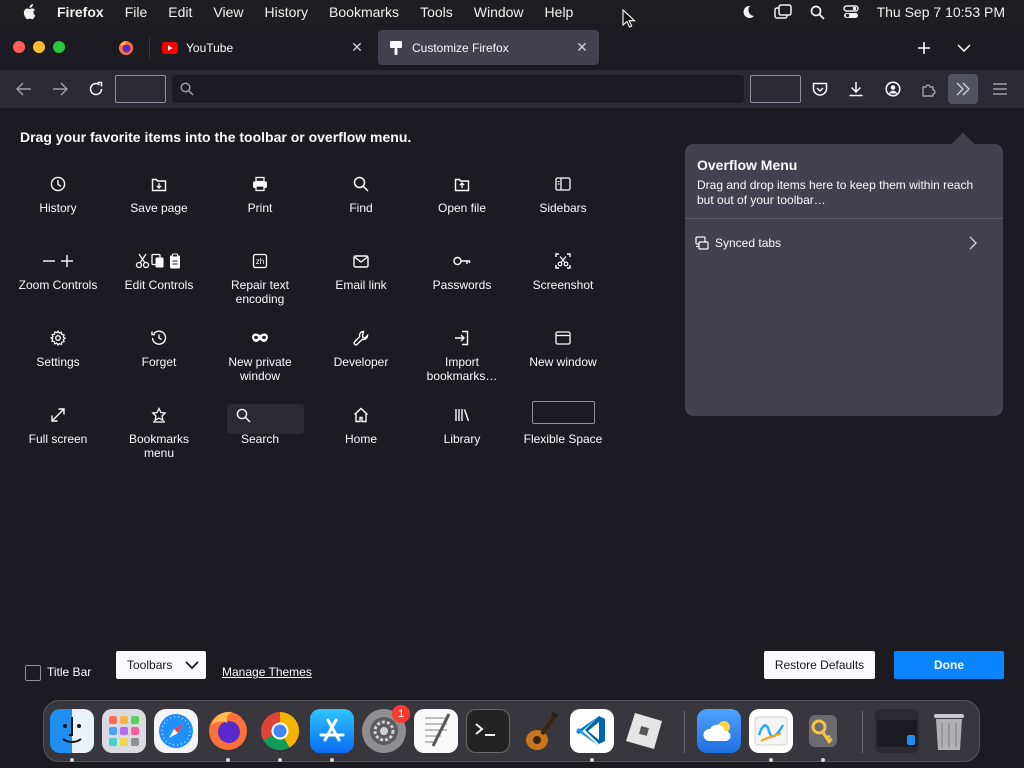 The height and width of the screenshot is (768, 1024). What do you see at coordinates (499, 12) in the screenshot?
I see `menu-window: Window` at bounding box center [499, 12].